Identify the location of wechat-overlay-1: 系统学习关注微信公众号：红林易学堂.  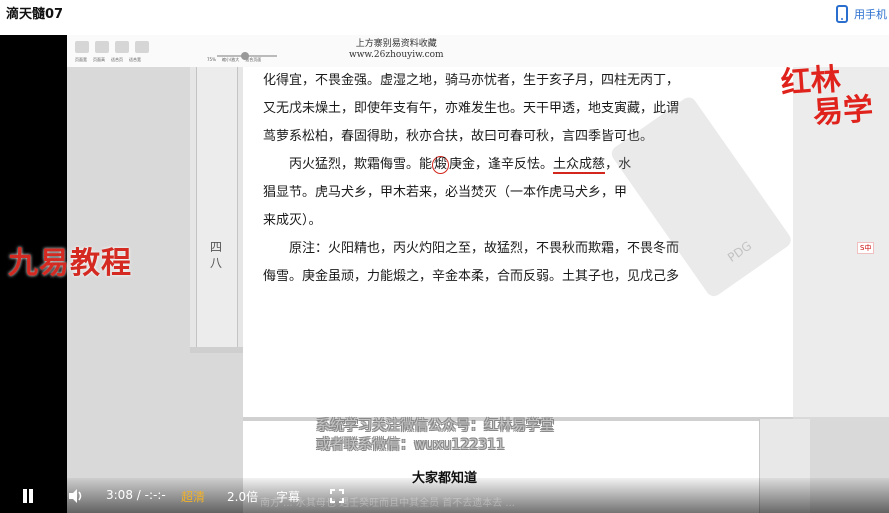
(435, 426).